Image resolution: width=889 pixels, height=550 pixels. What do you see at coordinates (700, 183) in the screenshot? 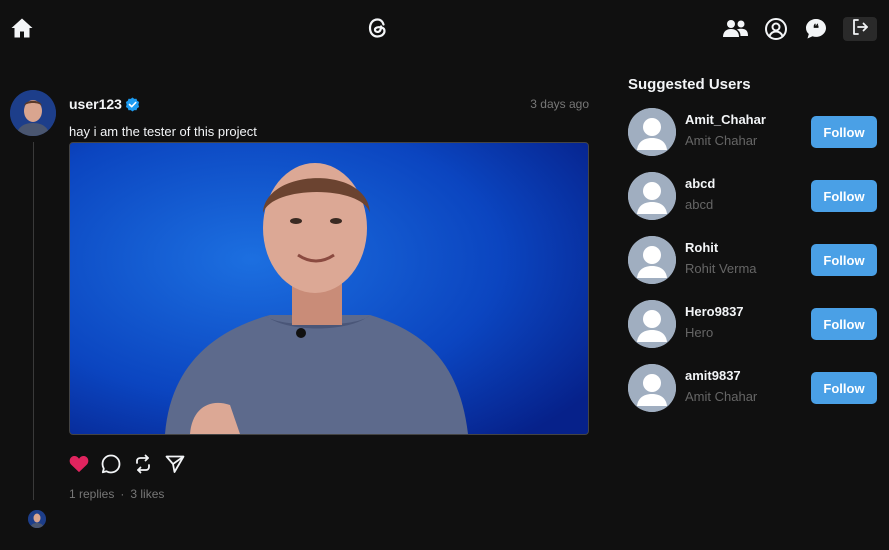
I see `suggested-username: abcd` at bounding box center [700, 183].